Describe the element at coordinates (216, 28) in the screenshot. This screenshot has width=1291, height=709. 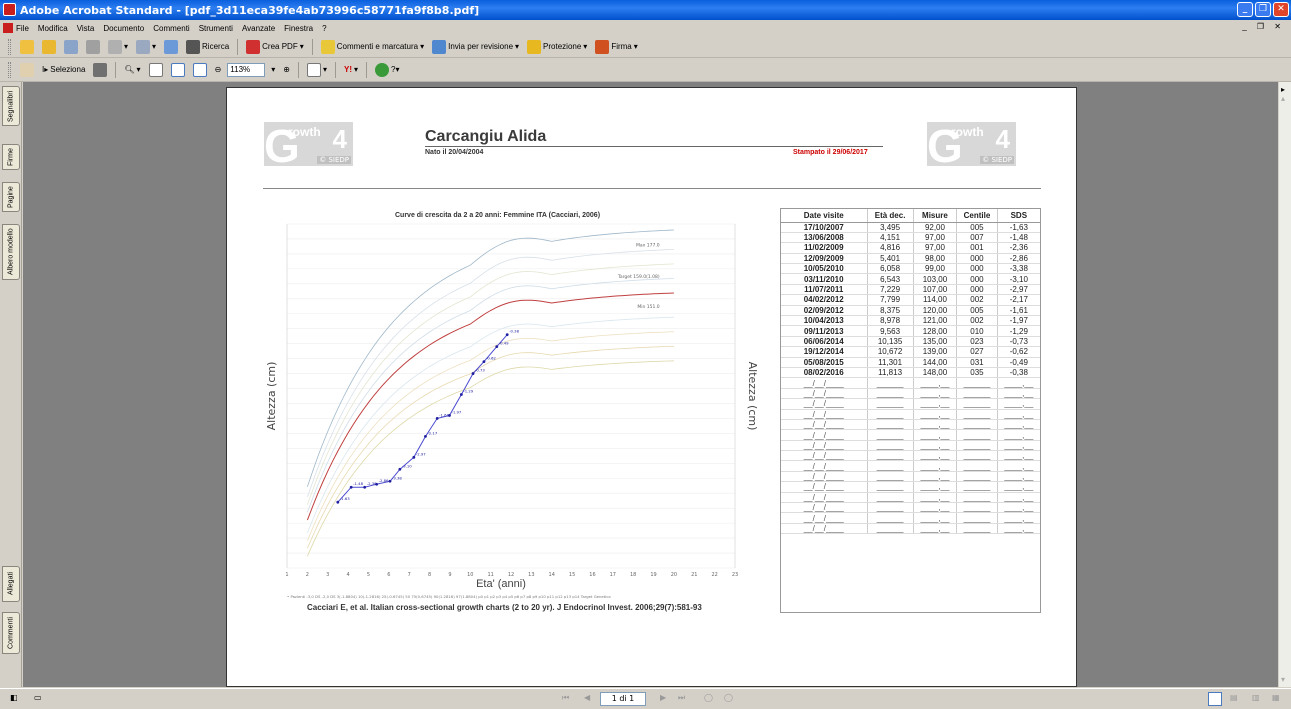
I see `menu-strumenti: Strumenti` at that location.